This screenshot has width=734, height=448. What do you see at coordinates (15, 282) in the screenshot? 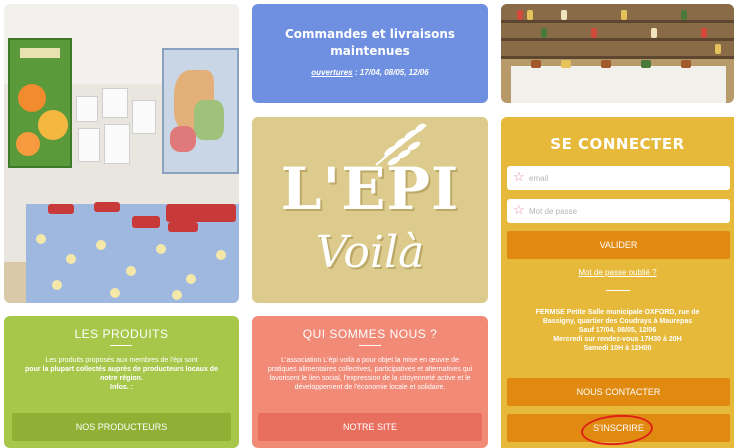
I see `photo-floor` at bounding box center [15, 282].